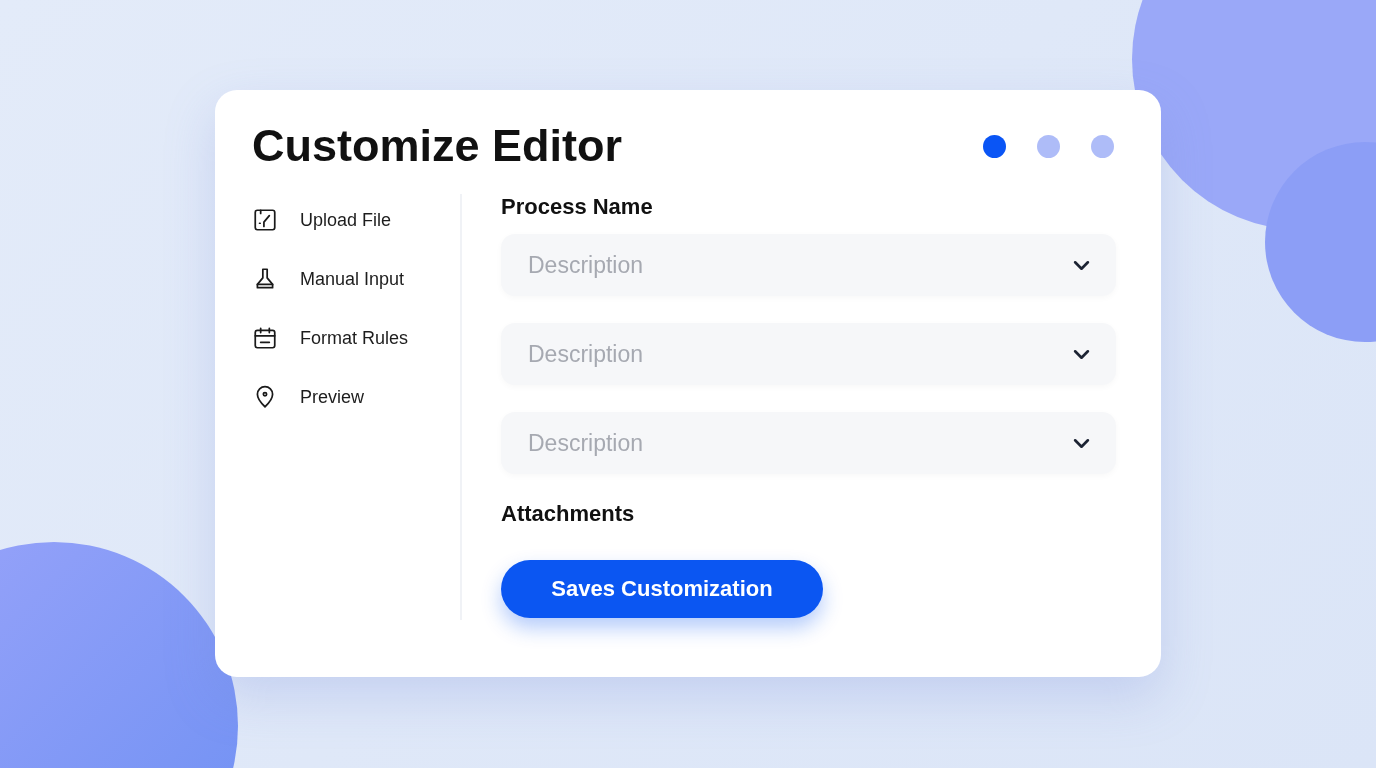 This screenshot has width=1376, height=768. What do you see at coordinates (265, 220) in the screenshot?
I see `file-icon` at bounding box center [265, 220].